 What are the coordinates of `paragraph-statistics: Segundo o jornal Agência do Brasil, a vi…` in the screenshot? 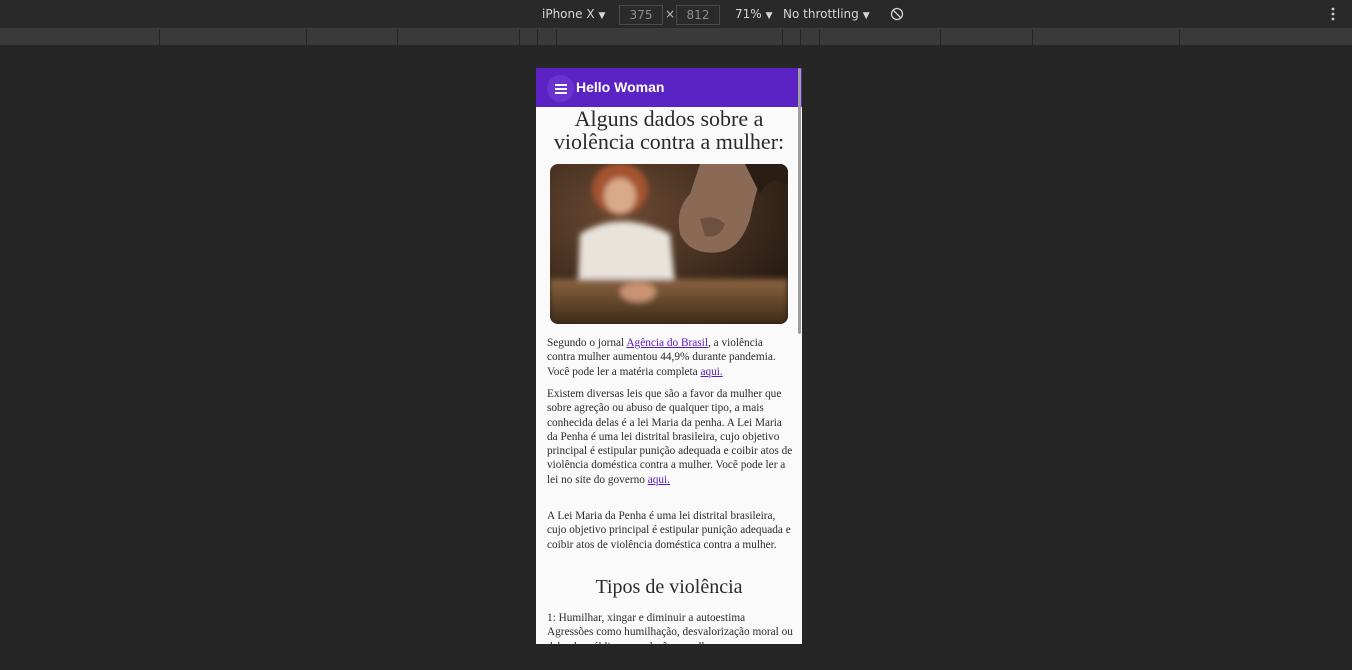 It's located at (661, 357).